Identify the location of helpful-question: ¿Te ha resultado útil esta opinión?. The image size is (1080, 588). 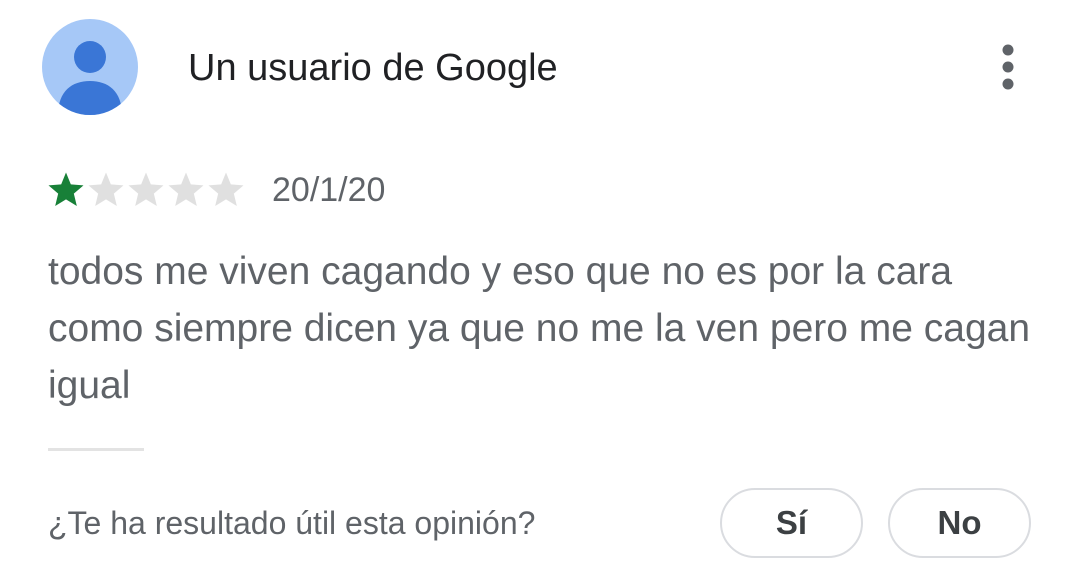
(292, 523).